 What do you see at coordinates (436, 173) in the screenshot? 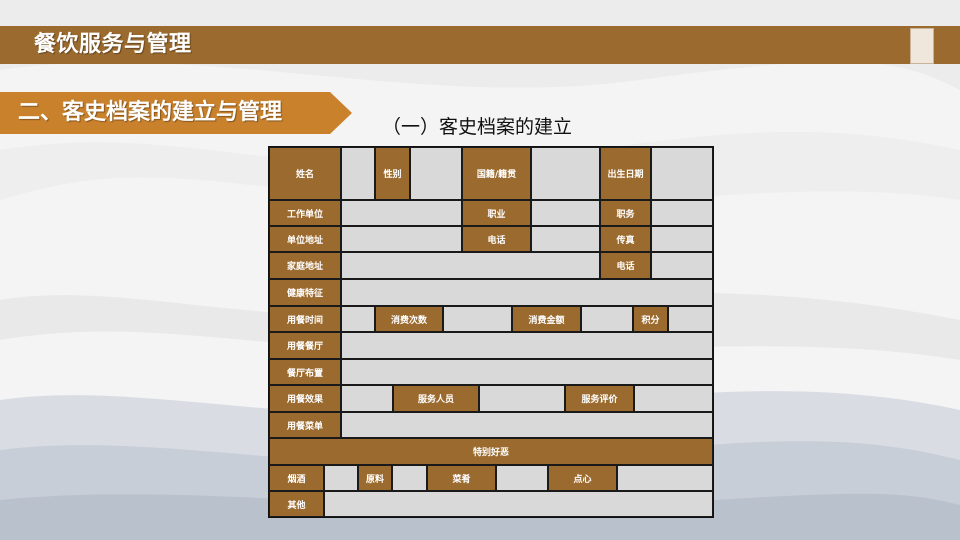
I see `field-gender` at bounding box center [436, 173].